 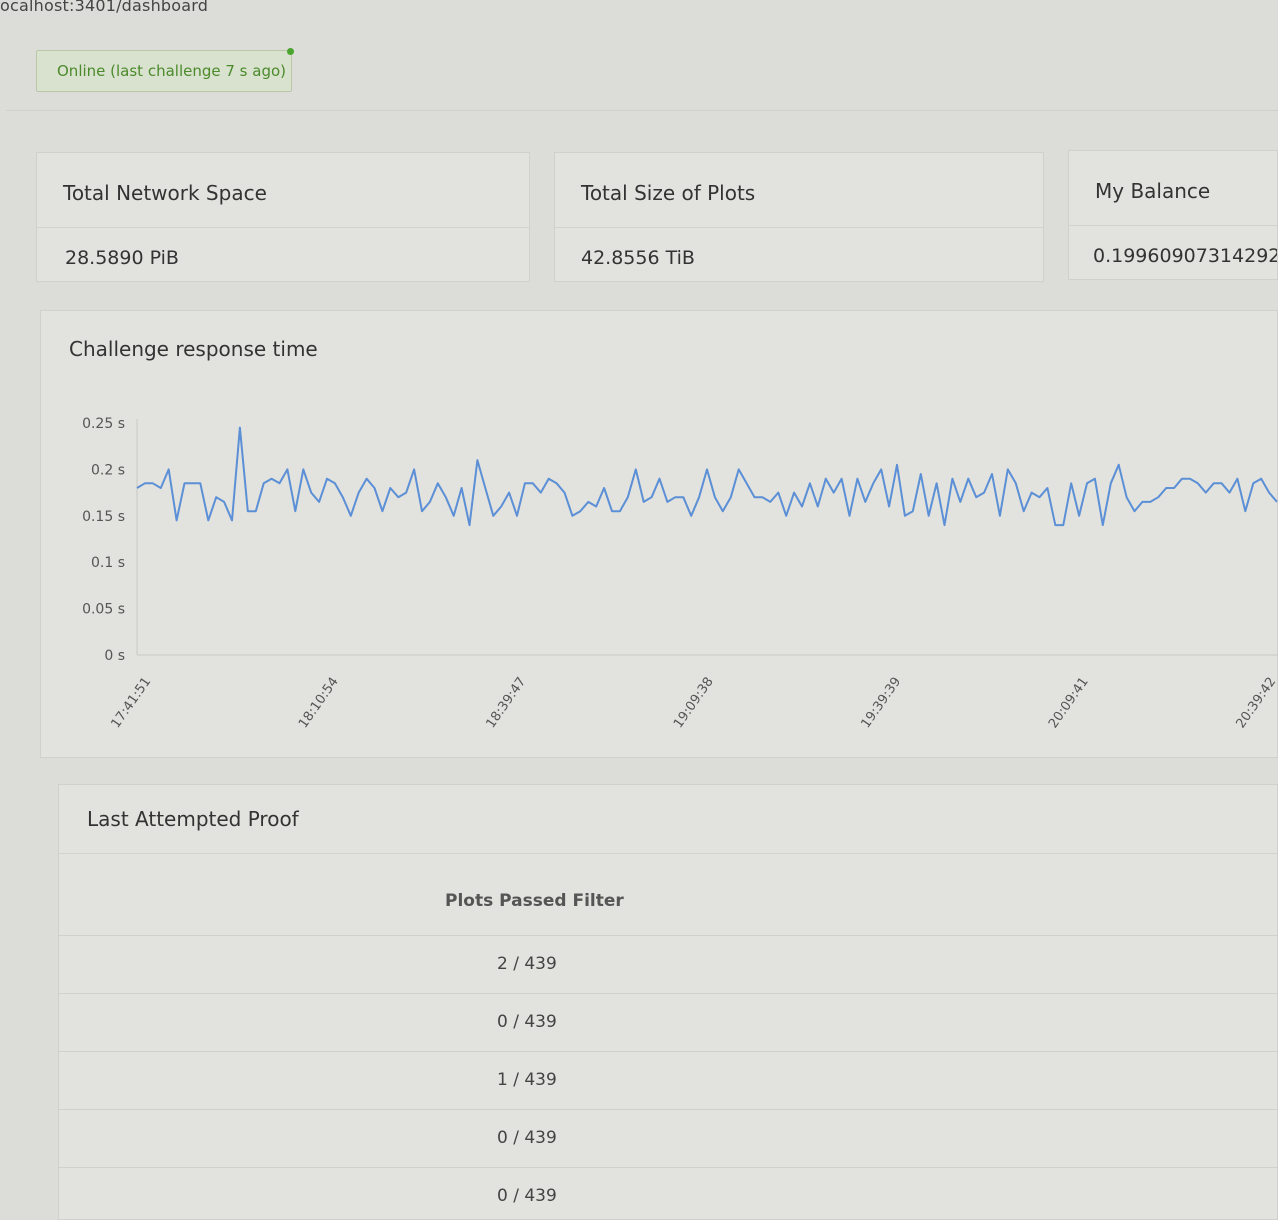 What do you see at coordinates (1255, 703) in the screenshot?
I see `x-tick-label: 20:39:42` at bounding box center [1255, 703].